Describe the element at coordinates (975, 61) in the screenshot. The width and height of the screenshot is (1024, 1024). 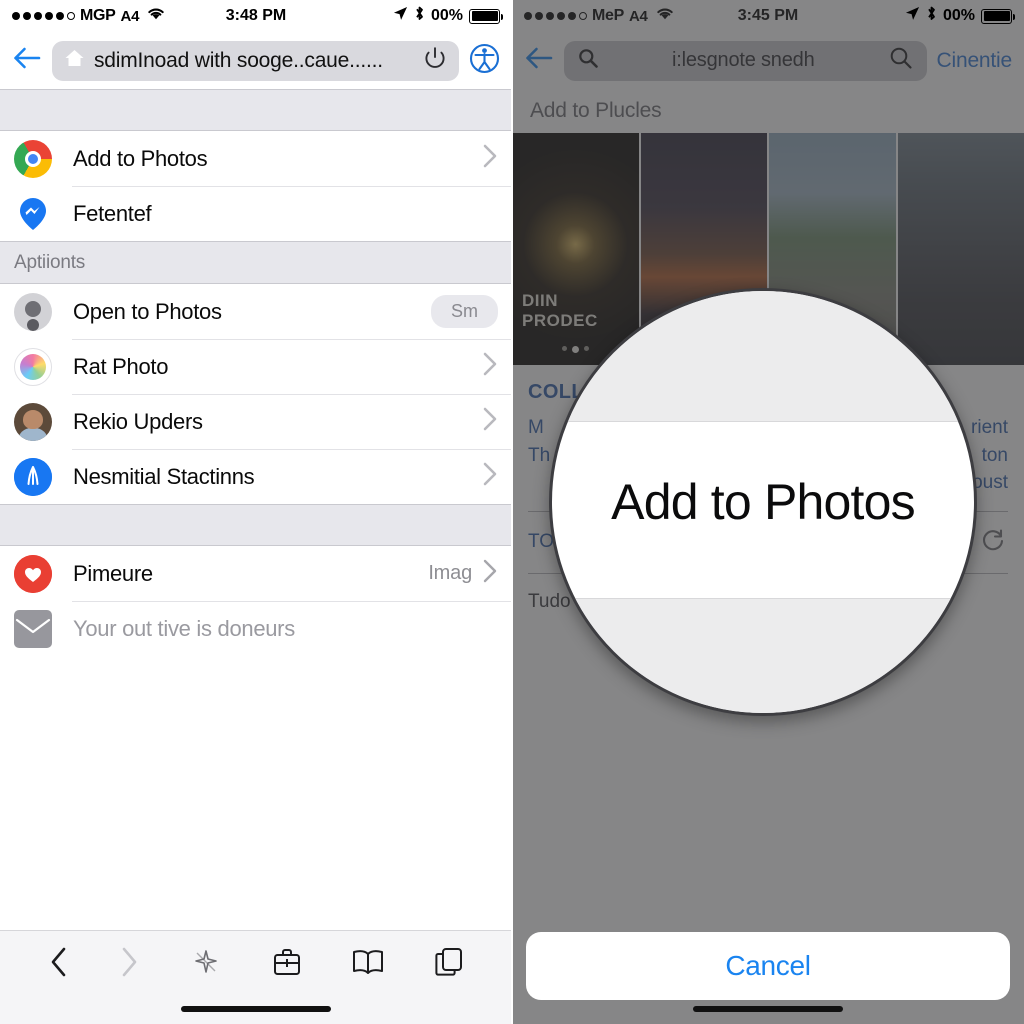
I see `cancel-link: Cinentie` at that location.